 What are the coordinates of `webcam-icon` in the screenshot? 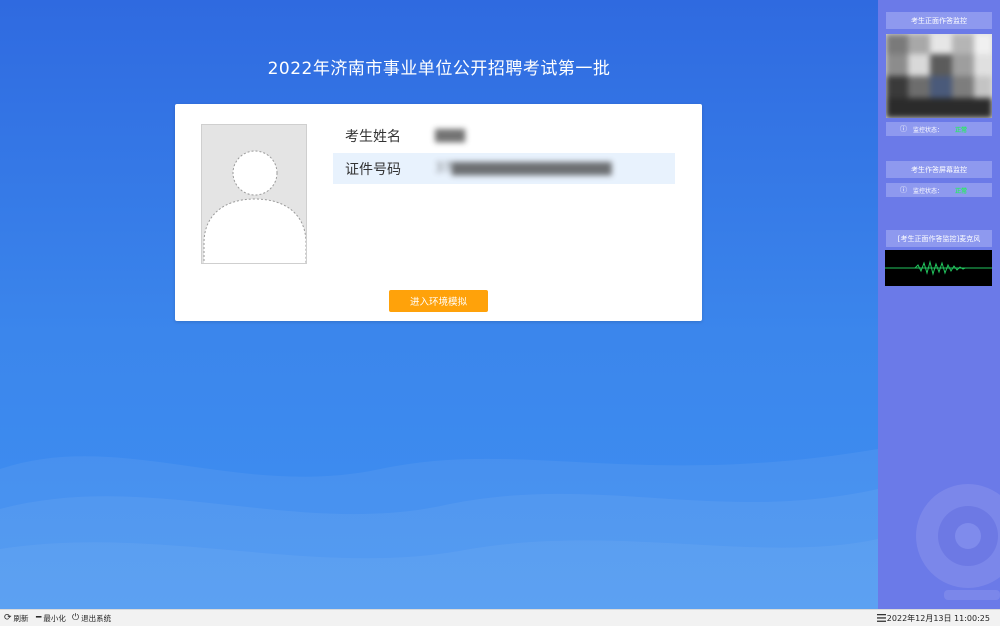 It's located at (958, 542).